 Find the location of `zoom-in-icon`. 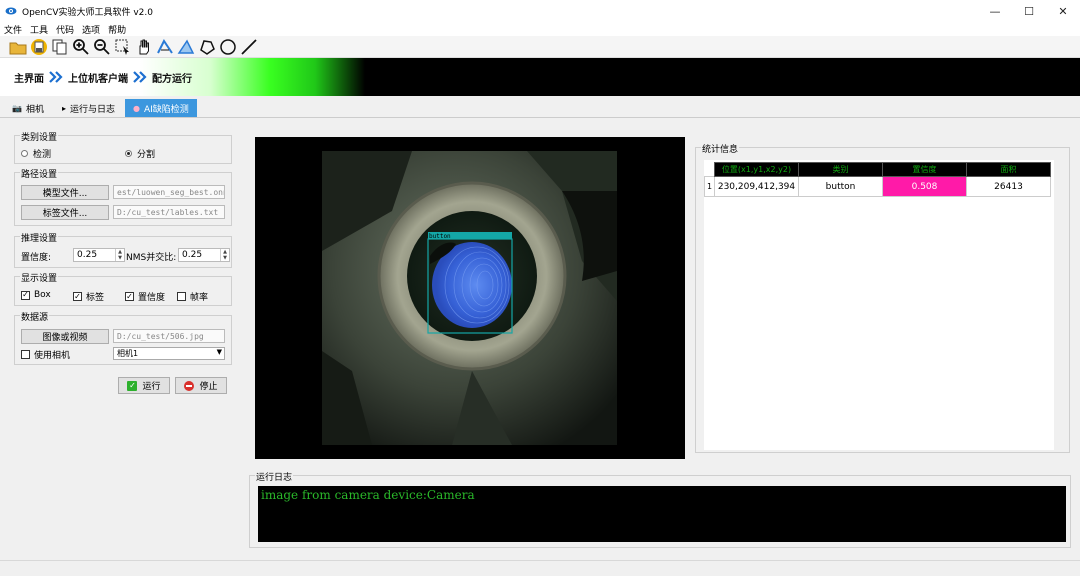

zoom-in-icon is located at coordinates (81, 47).